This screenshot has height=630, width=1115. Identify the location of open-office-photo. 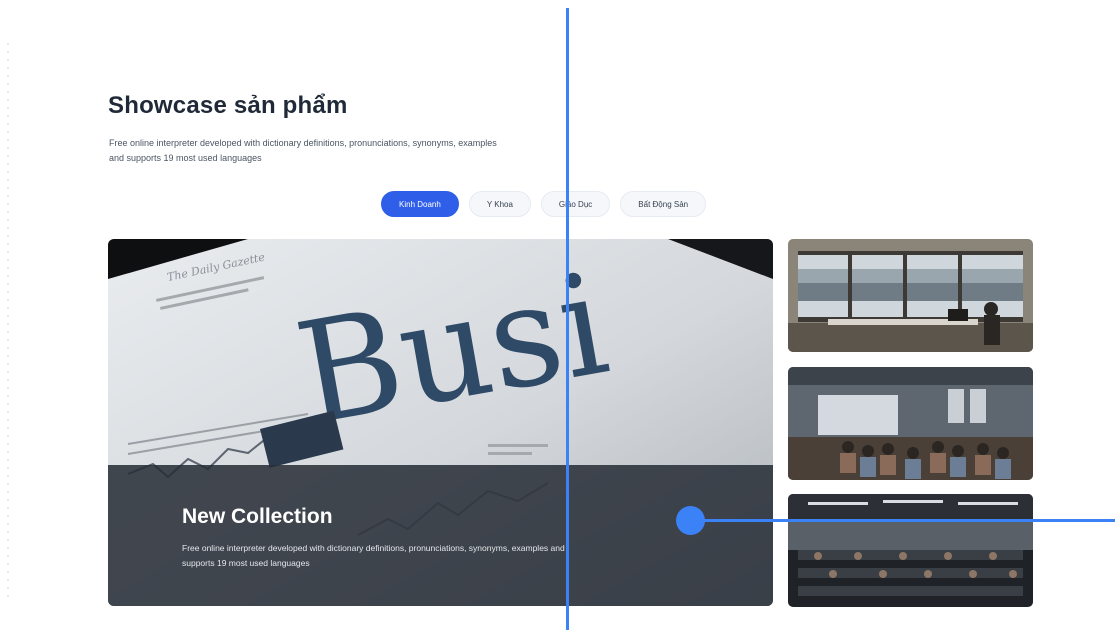
(910, 550).